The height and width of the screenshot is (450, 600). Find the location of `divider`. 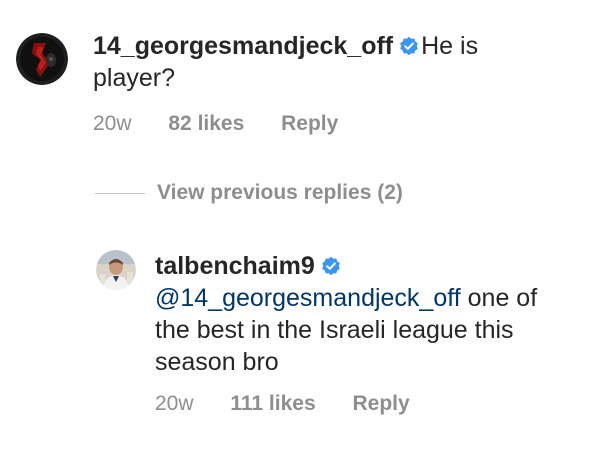

divider is located at coordinates (120, 193).